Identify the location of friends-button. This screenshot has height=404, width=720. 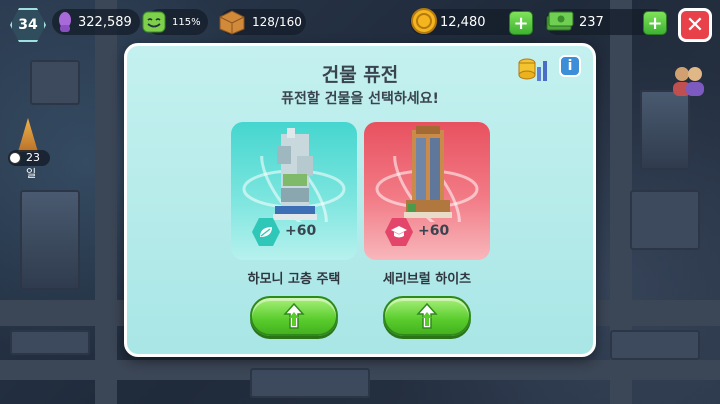
(688, 80).